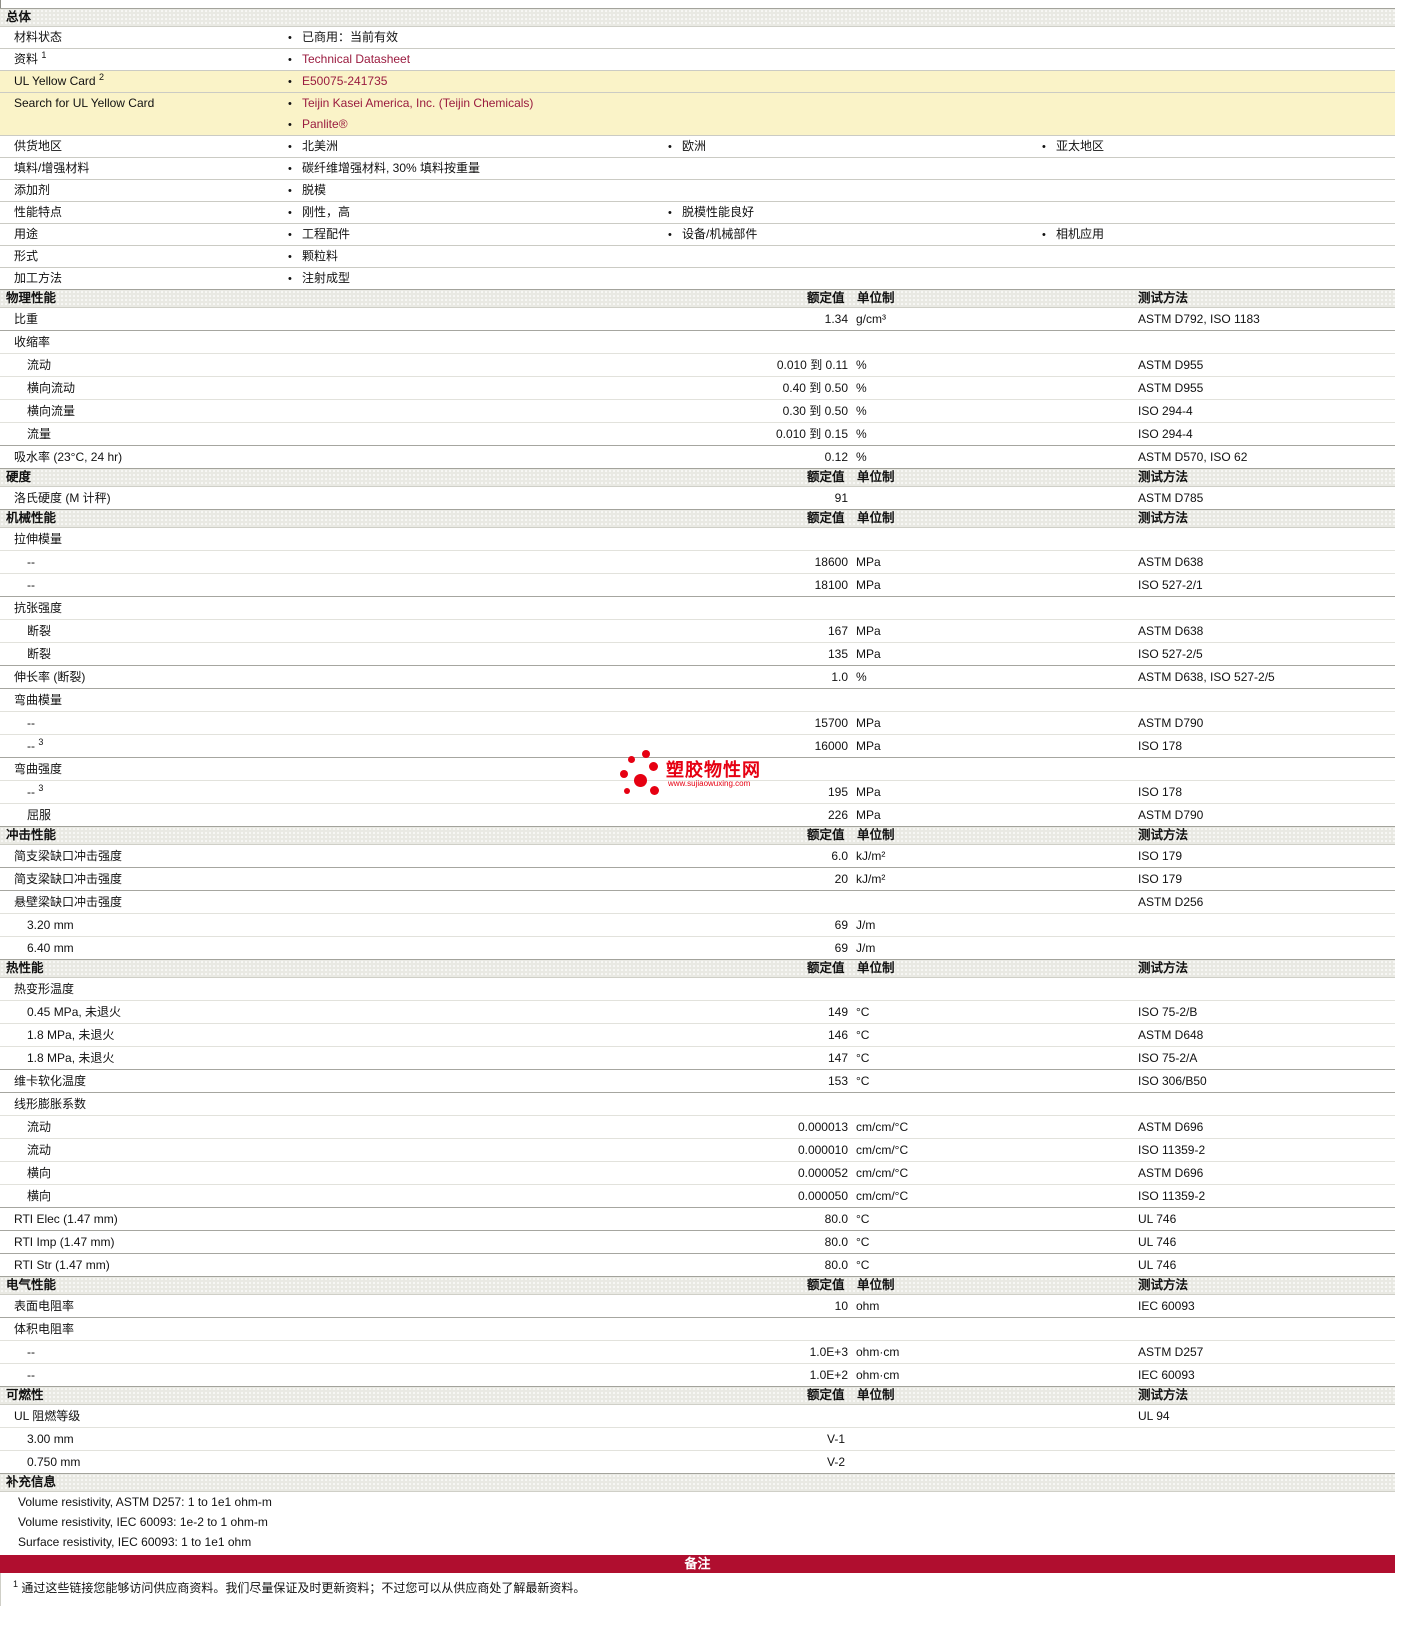  I want to click on row-unit: °C, so click(863, 1058).